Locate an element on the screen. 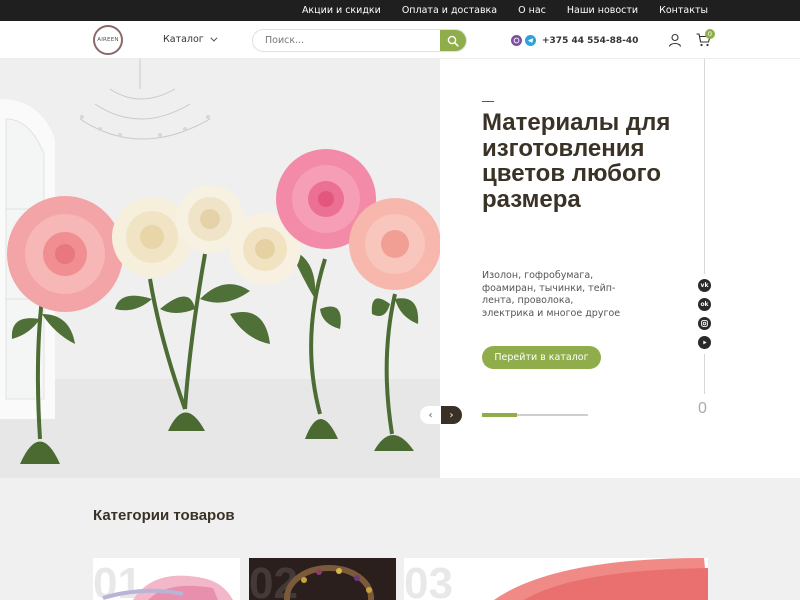 The image size is (800, 600). catalog-label: Каталог is located at coordinates (183, 39).